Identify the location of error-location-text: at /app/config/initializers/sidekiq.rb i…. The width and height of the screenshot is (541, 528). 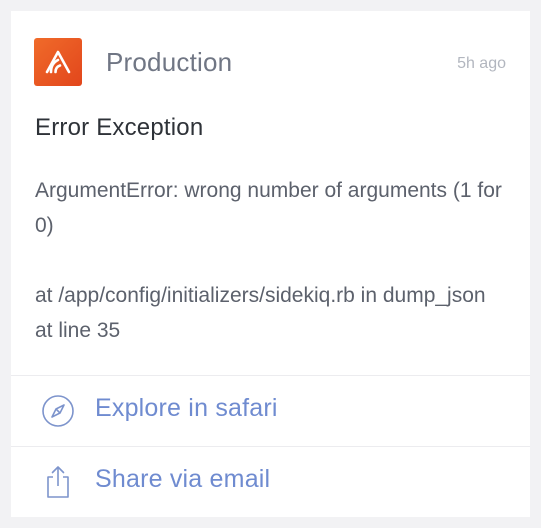
(260, 313).